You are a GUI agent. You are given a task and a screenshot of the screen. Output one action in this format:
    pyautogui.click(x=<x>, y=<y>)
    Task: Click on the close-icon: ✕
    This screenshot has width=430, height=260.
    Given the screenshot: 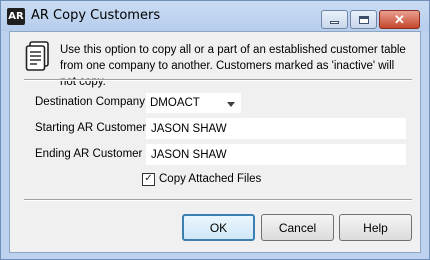 What is the action you would take?
    pyautogui.click(x=399, y=19)
    